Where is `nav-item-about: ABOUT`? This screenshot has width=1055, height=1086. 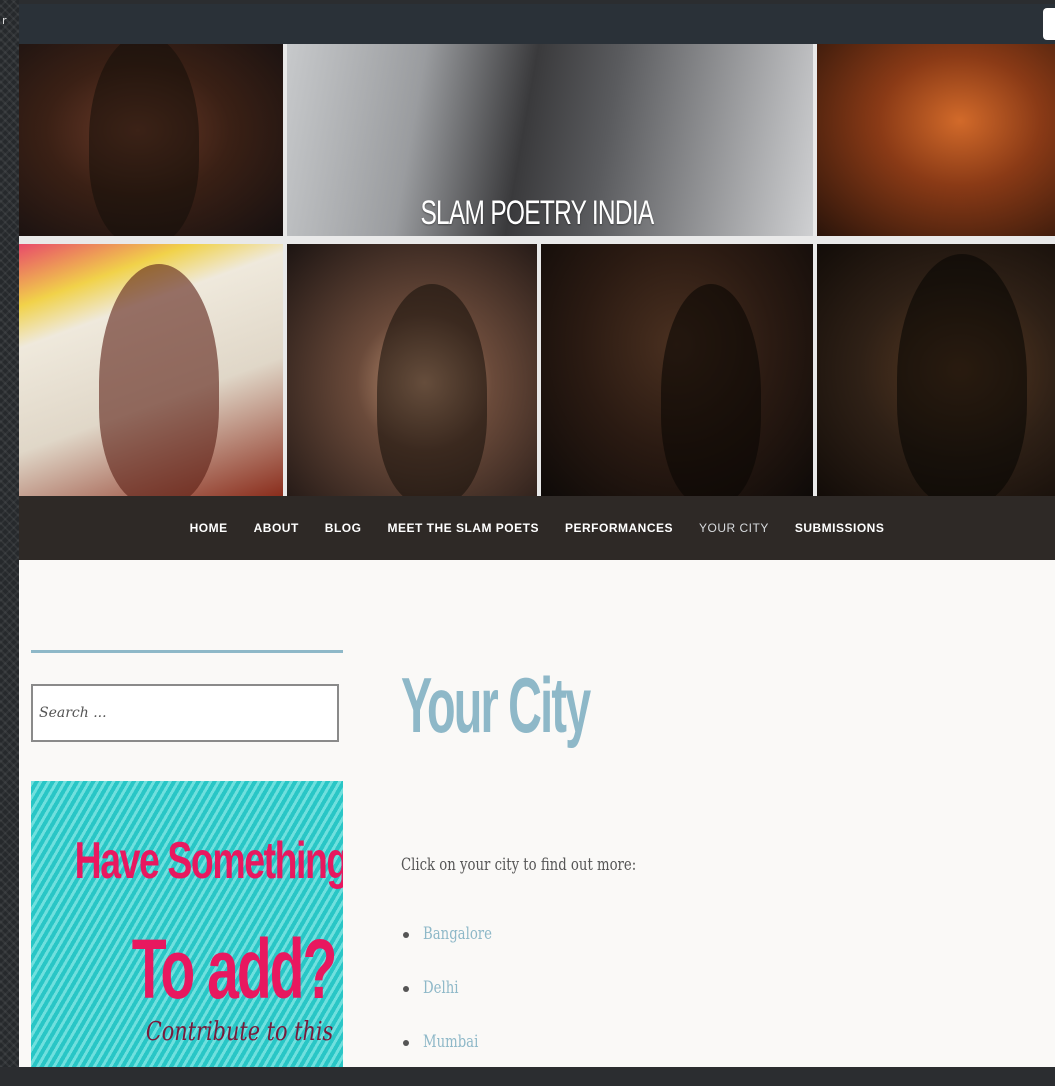 nav-item-about: ABOUT is located at coordinates (276, 528).